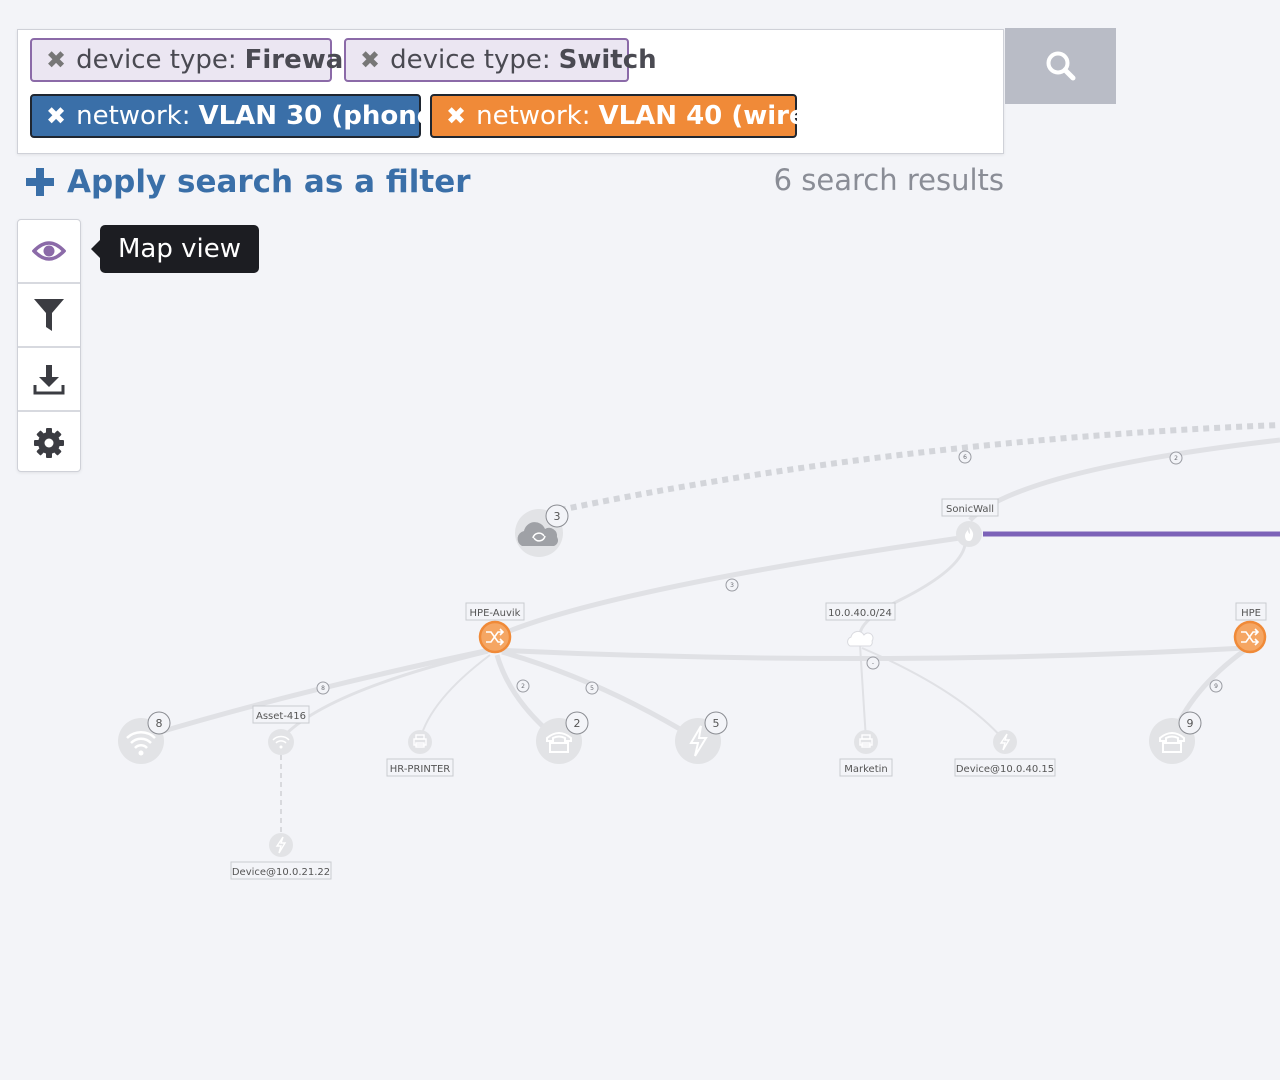 Image resolution: width=1280 pixels, height=1080 pixels. What do you see at coordinates (718, 116) in the screenshot?
I see `chip-value: VLAN 40 (wired)` at bounding box center [718, 116].